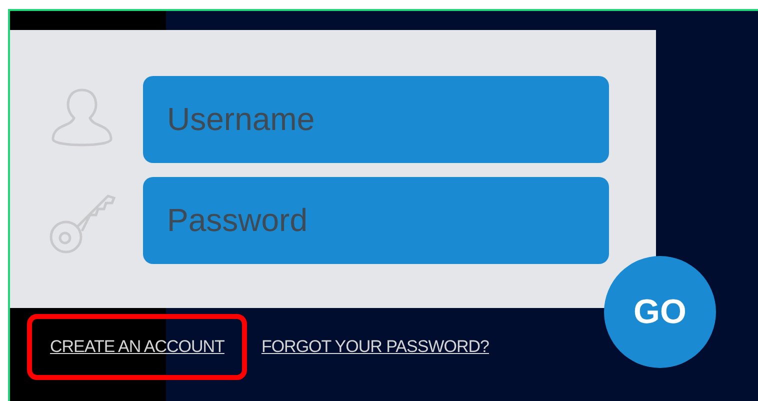 The image size is (758, 401). Describe the element at coordinates (375, 347) in the screenshot. I see `link: FORGOT YOUR PASSWORD?` at that location.